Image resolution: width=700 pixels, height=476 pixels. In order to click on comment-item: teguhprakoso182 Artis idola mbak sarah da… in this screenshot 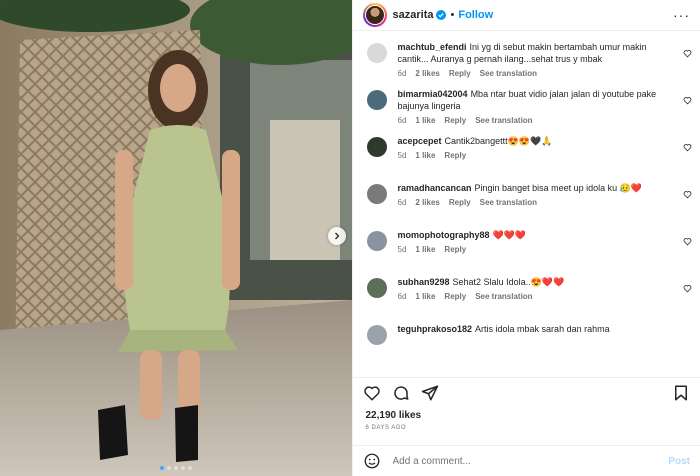, I will do `click(526, 334)`.